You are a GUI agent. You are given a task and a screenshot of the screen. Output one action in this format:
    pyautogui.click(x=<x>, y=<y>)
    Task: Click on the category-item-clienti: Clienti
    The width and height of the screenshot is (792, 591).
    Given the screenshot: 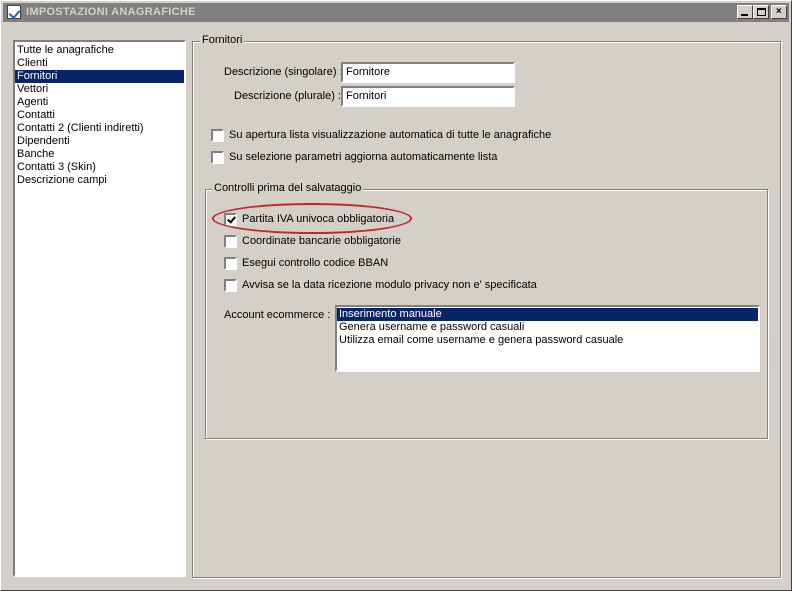 What is the action you would take?
    pyautogui.click(x=99, y=63)
    